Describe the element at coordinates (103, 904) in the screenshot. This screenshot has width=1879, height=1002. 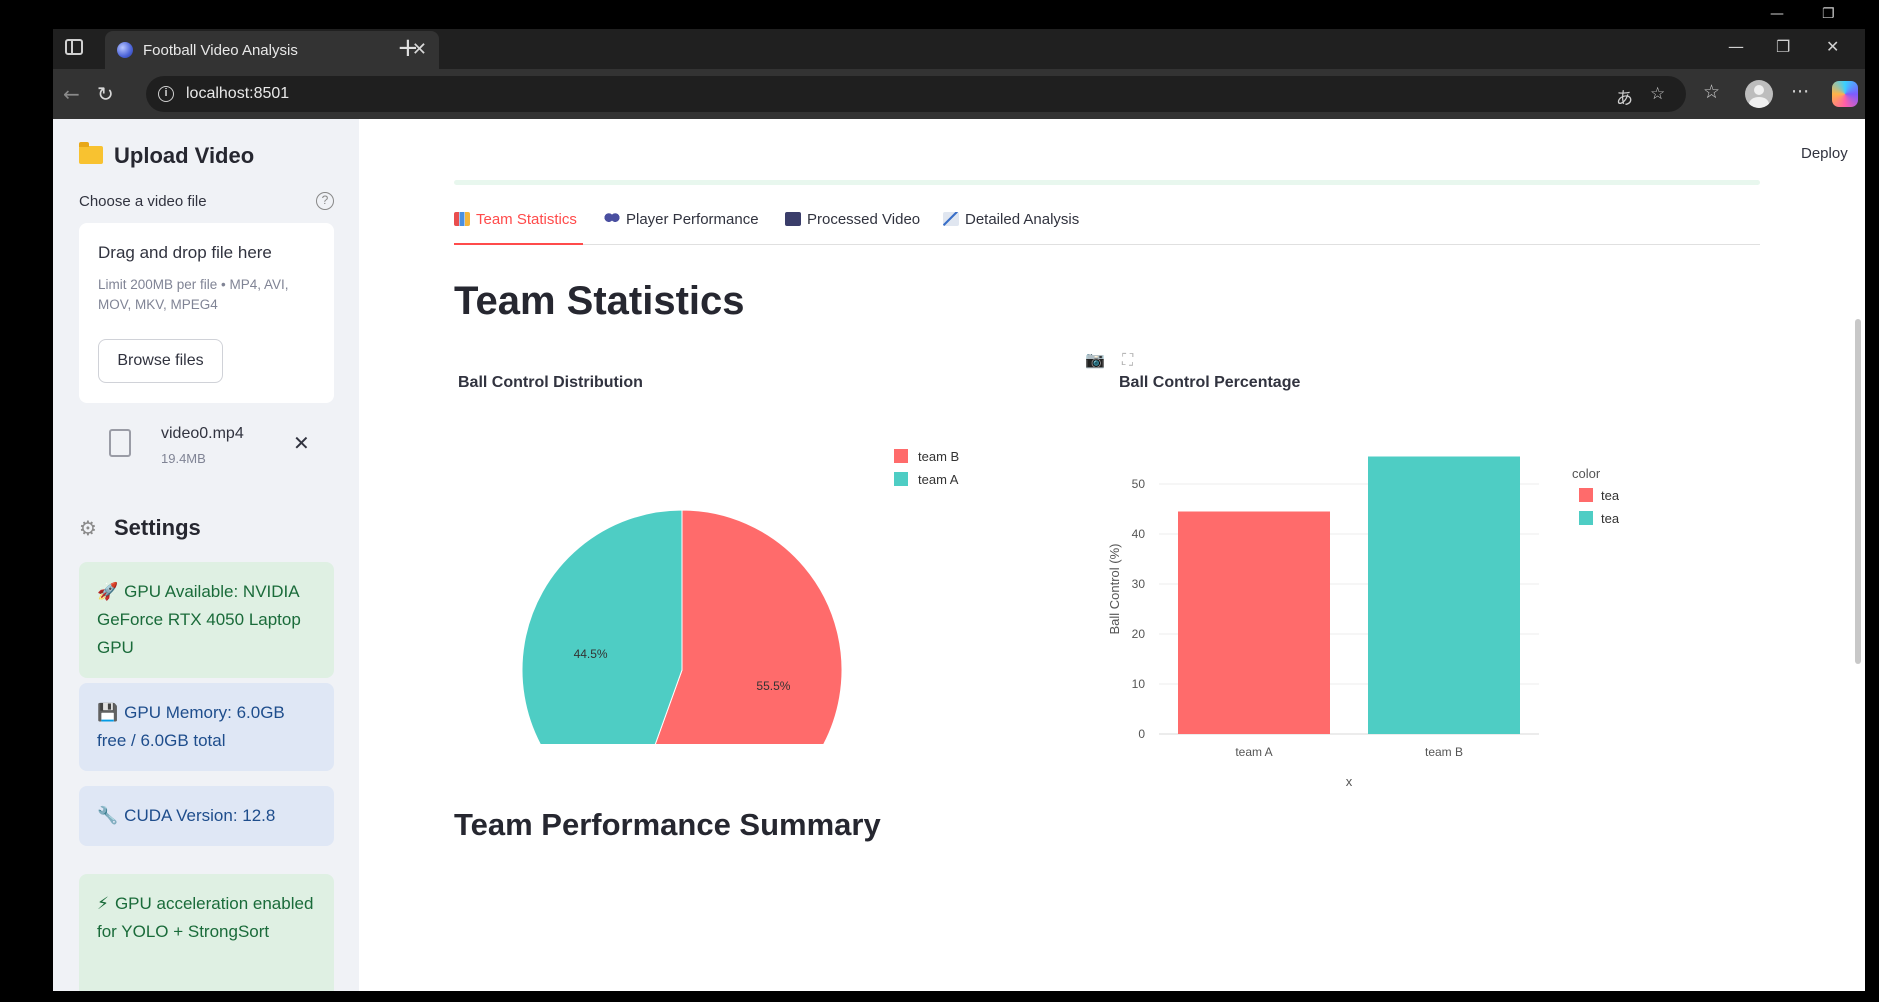
I see `lightning-icon: ⚡` at that location.